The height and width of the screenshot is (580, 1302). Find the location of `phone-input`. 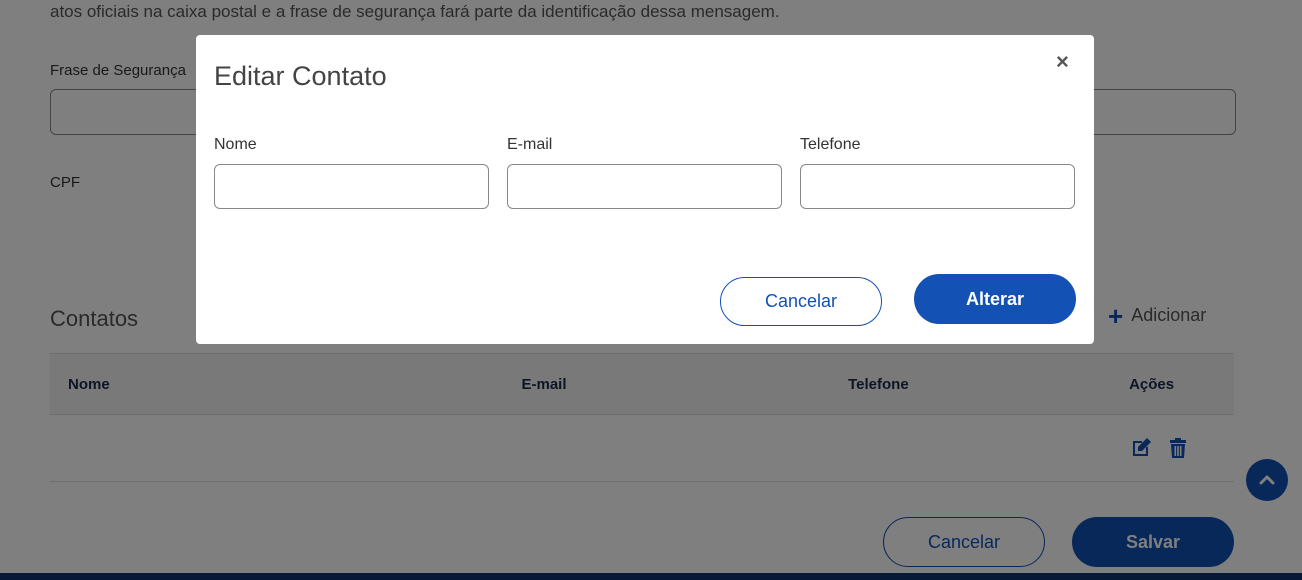

phone-input is located at coordinates (937, 186).